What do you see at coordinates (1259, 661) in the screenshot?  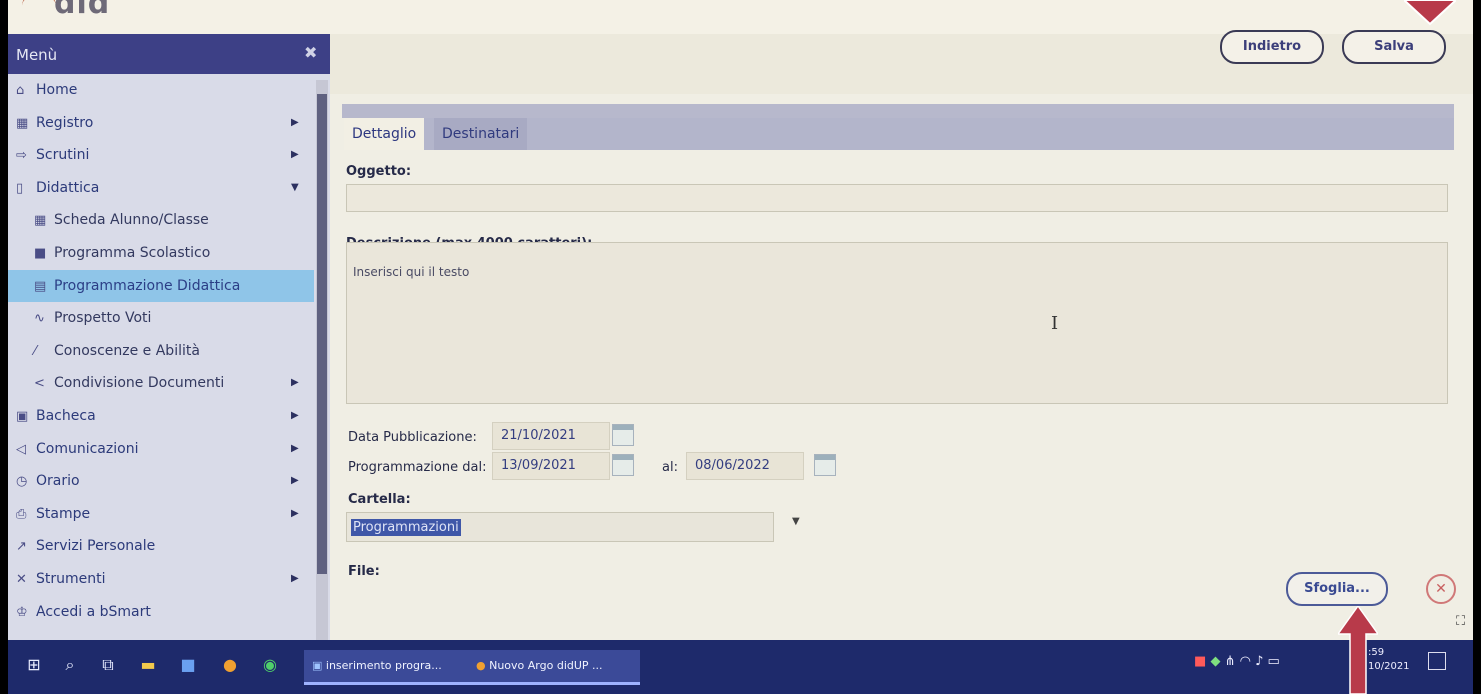 I see `volume-icon: ♪` at bounding box center [1259, 661].